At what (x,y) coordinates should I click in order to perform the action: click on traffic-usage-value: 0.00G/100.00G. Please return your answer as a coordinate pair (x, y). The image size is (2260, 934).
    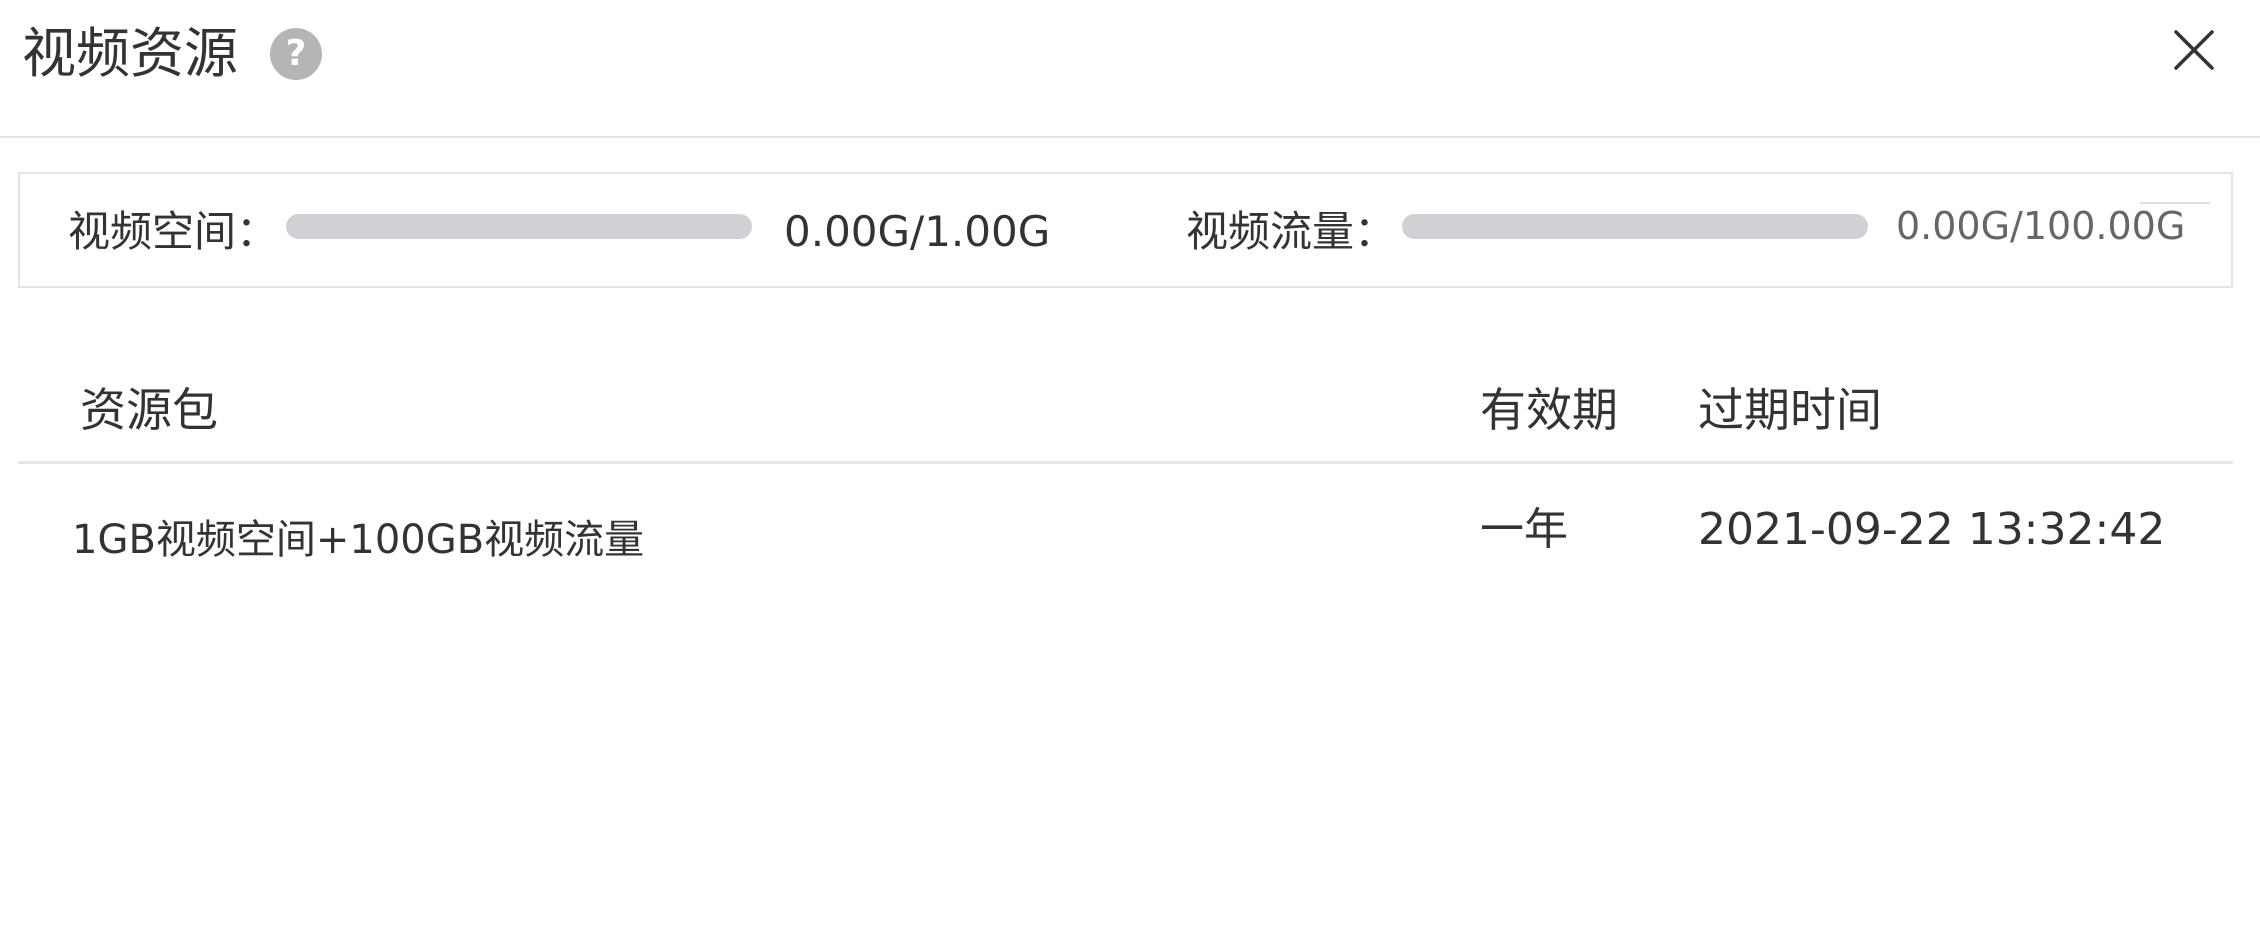
    Looking at the image, I should click on (2041, 226).